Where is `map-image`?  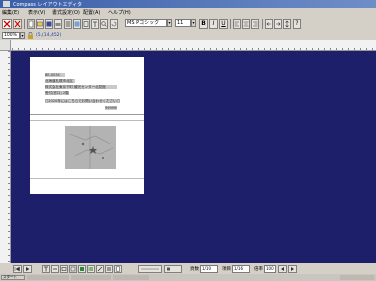 map-image is located at coordinates (90, 147).